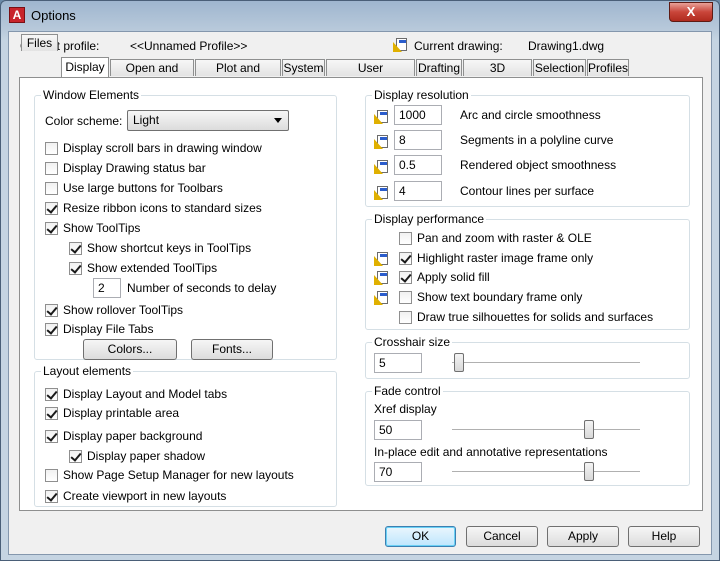 This screenshot has width=720, height=561. What do you see at coordinates (527, 357) in the screenshot?
I see `crosshair-size-group: Crosshair size 5` at bounding box center [527, 357].